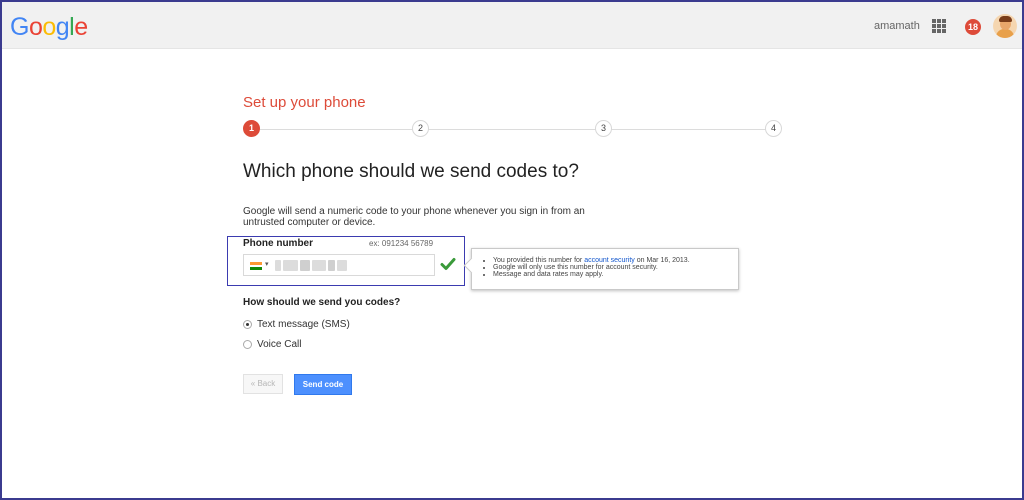 Image resolution: width=1024 pixels, height=500 pixels. What do you see at coordinates (773, 128) in the screenshot?
I see `step-4-indicator: 4` at bounding box center [773, 128].